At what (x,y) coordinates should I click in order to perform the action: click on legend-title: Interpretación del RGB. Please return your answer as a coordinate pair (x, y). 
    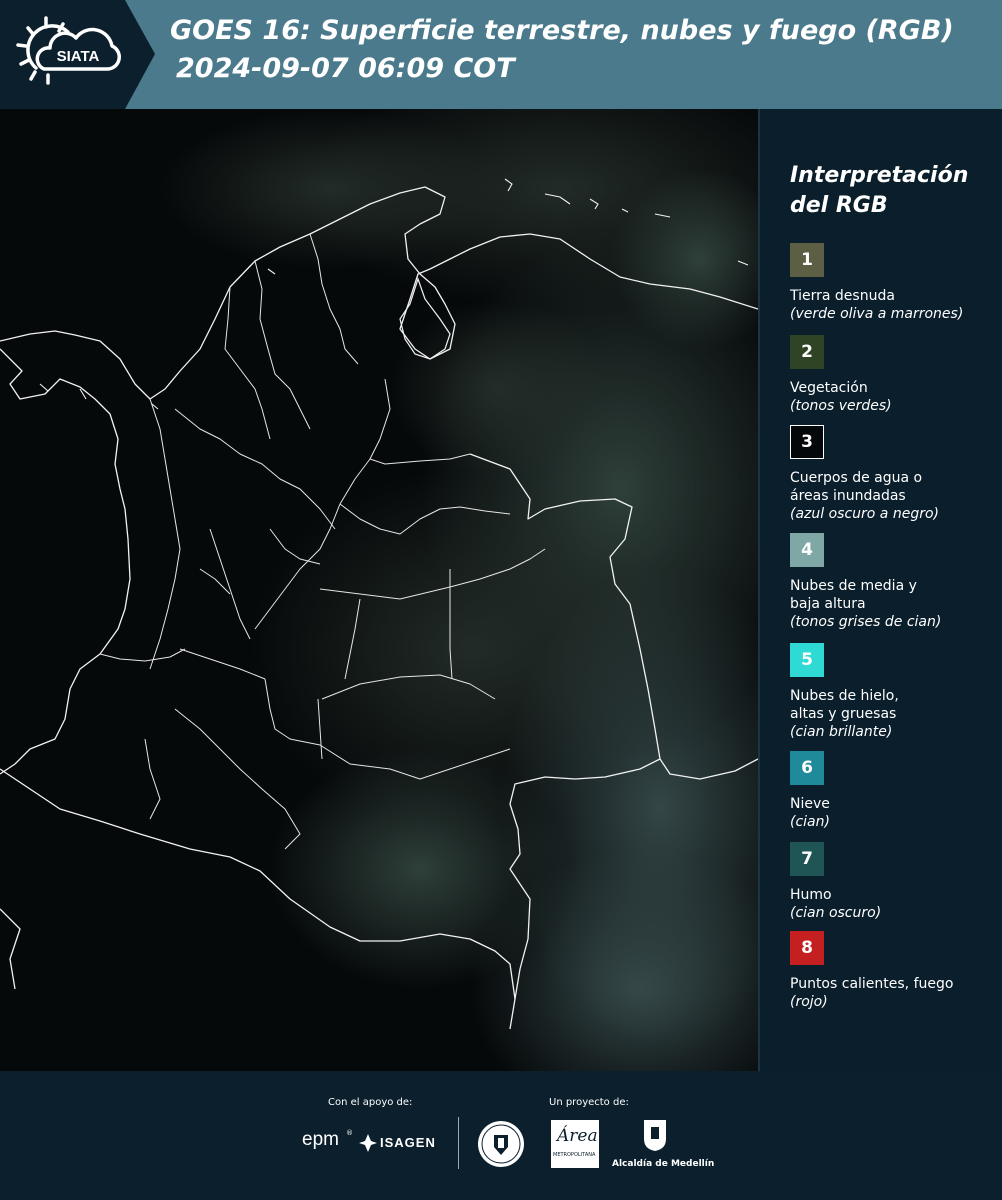
    Looking at the image, I should click on (890, 191).